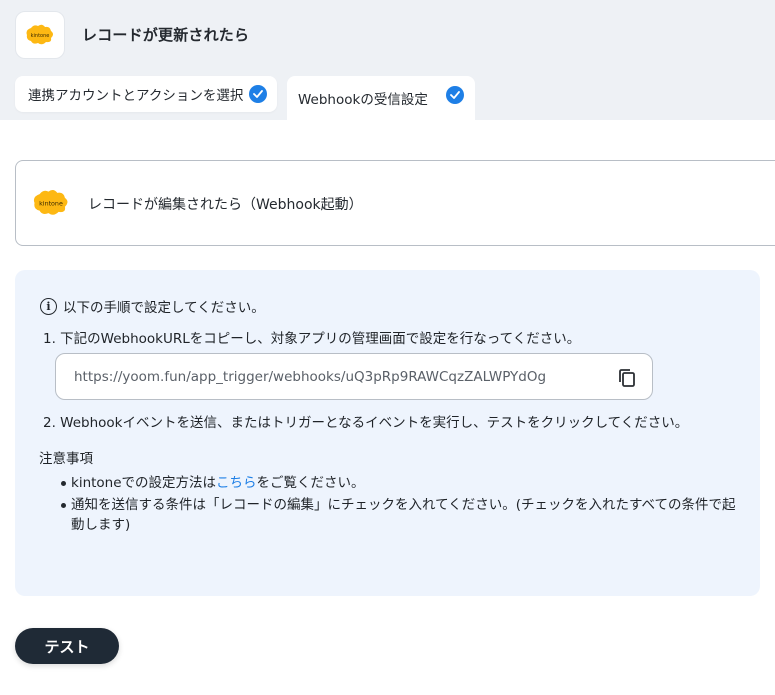 The height and width of the screenshot is (695, 775). I want to click on tab-webhook-settings: Webhookの受信設定, so click(381, 98).